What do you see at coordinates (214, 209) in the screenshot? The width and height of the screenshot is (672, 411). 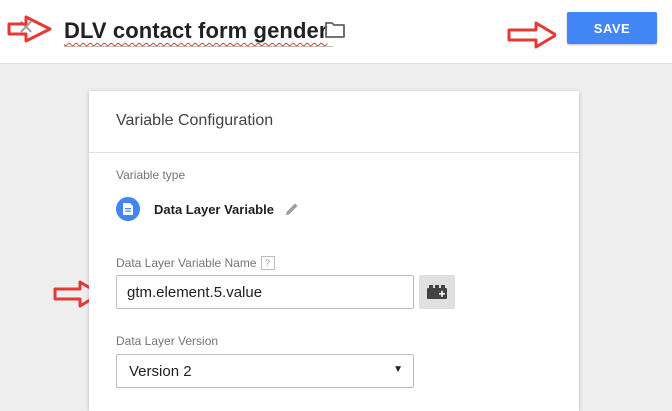 I see `variable-type-name: Data Layer Variable` at bounding box center [214, 209].